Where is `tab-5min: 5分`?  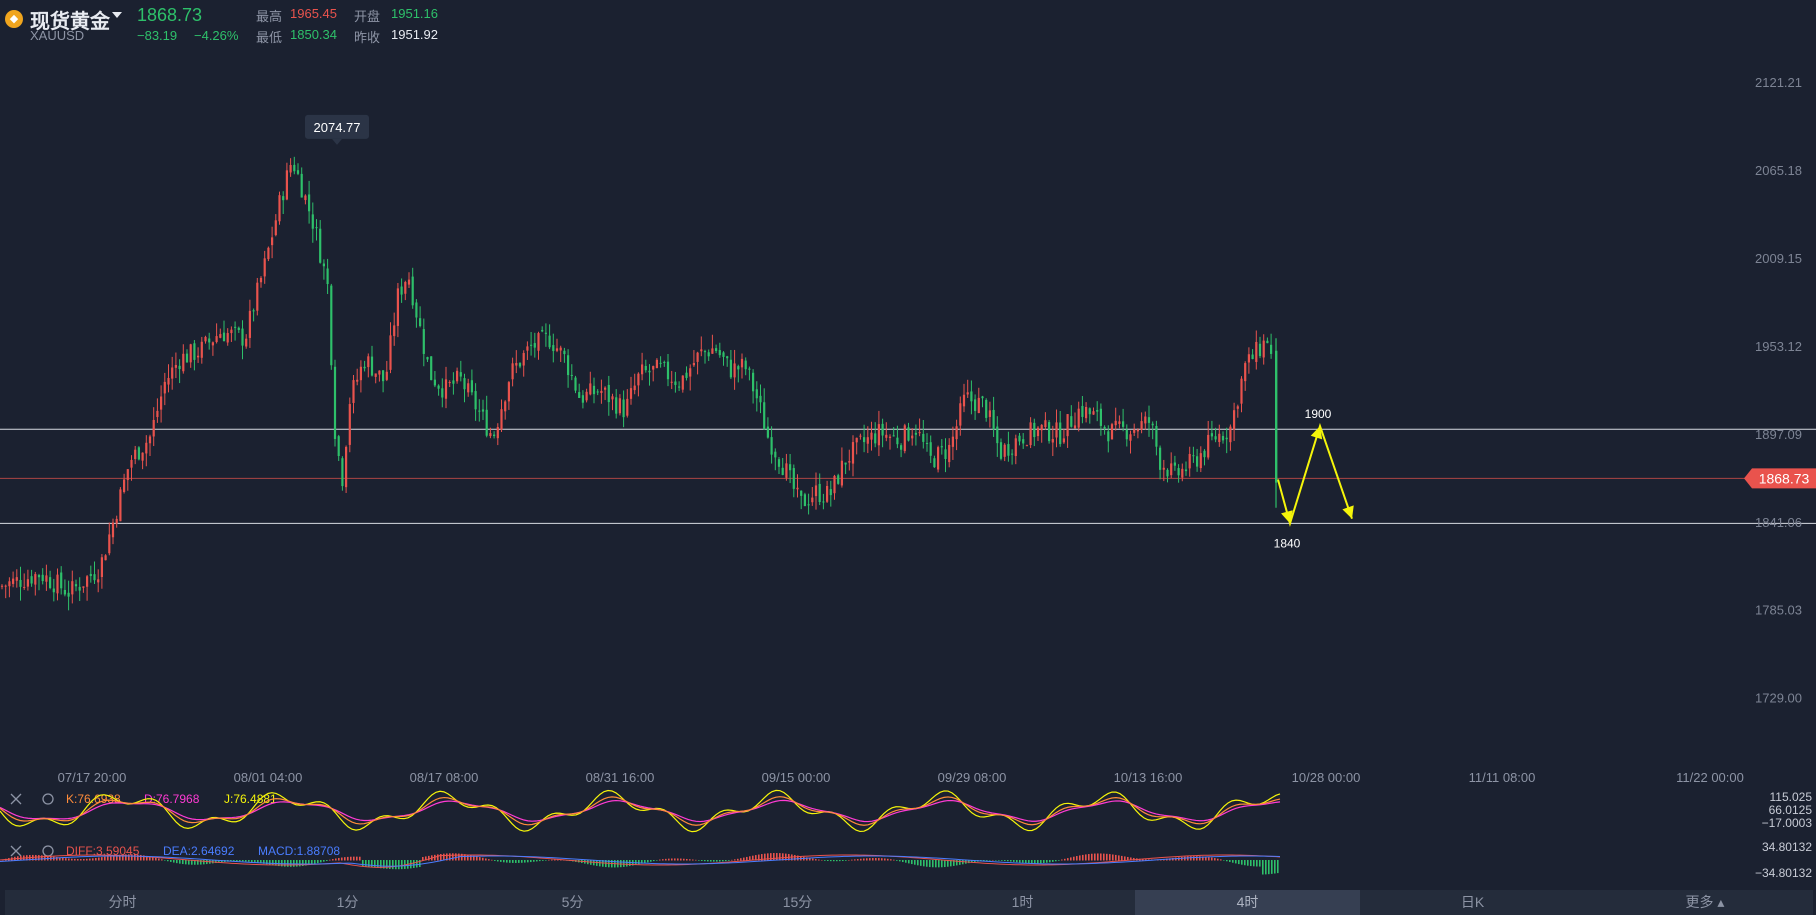 tab-5min: 5分 is located at coordinates (572, 902).